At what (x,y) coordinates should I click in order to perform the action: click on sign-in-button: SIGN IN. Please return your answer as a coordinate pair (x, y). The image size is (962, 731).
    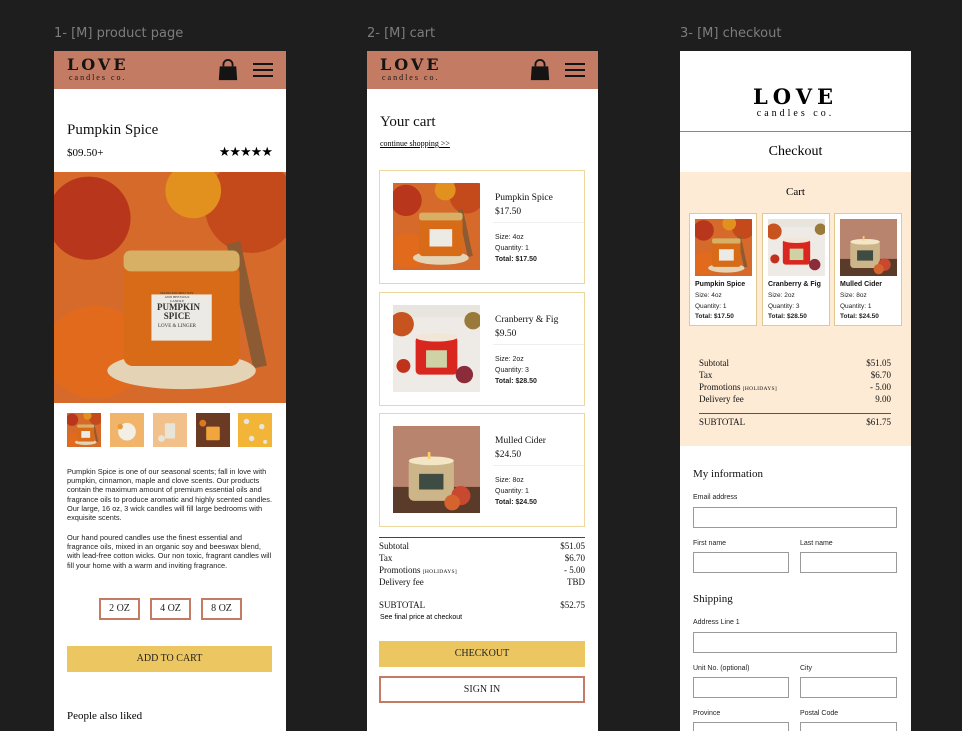
    Looking at the image, I should click on (482, 689).